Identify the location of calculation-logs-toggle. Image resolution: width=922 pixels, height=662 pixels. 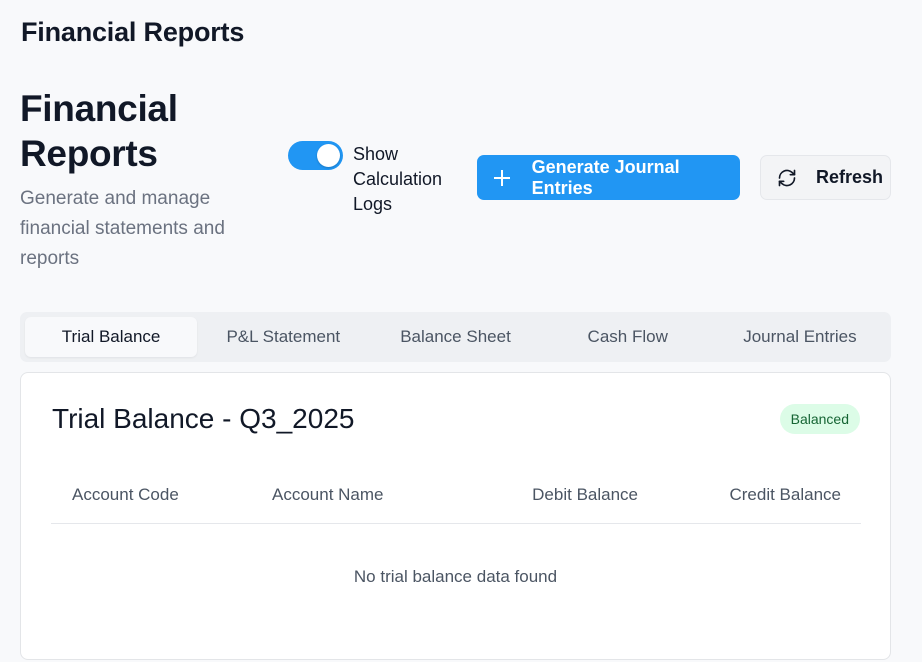
(315, 155).